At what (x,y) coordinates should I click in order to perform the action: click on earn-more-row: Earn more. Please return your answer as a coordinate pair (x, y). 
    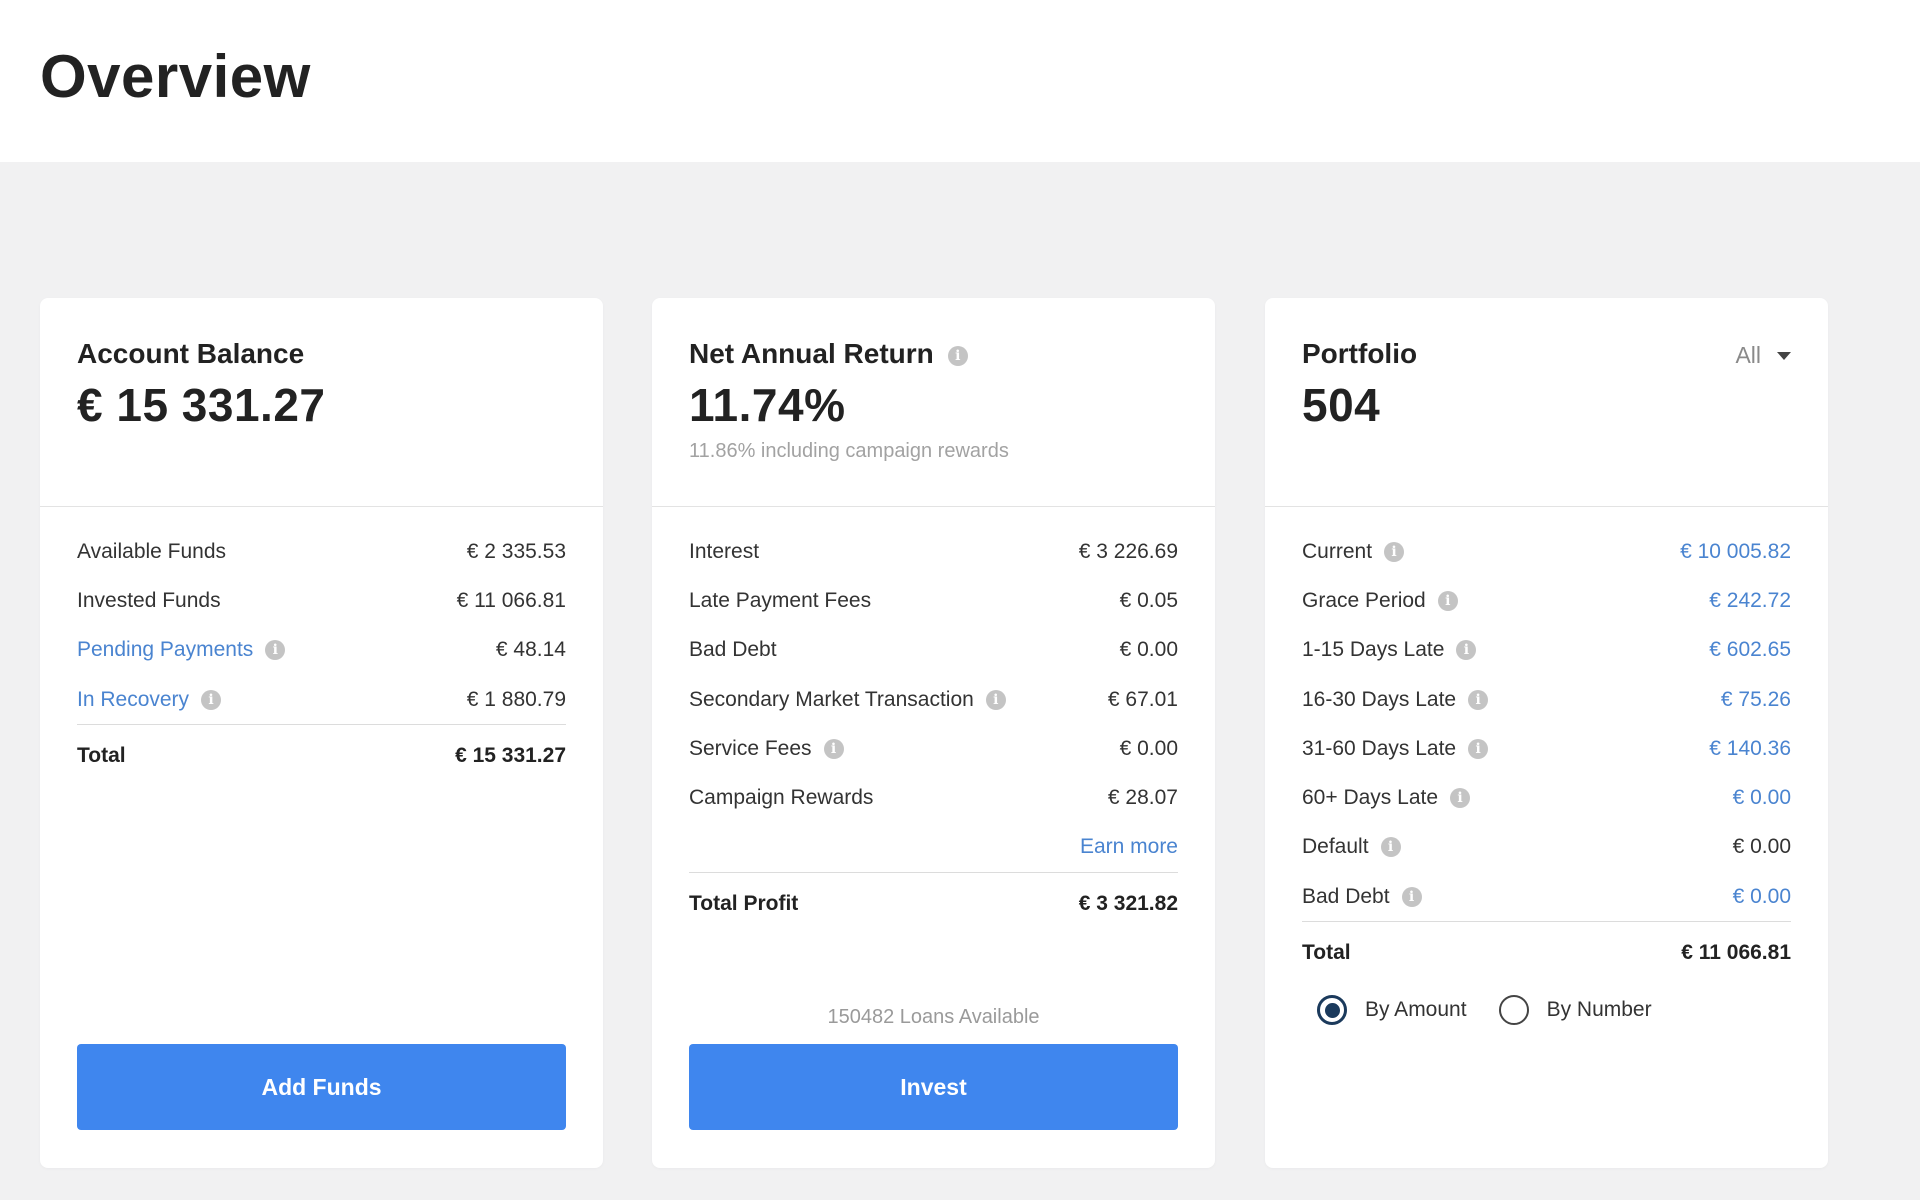
    Looking at the image, I should click on (933, 847).